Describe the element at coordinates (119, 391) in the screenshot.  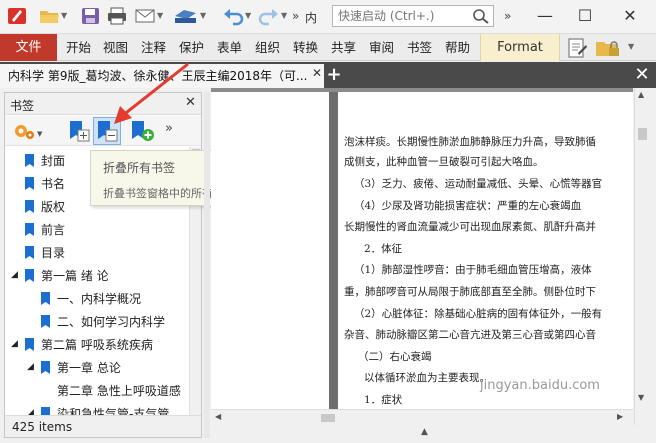
I see `bookmark-label: 第二章 急性上呼吸道感` at that location.